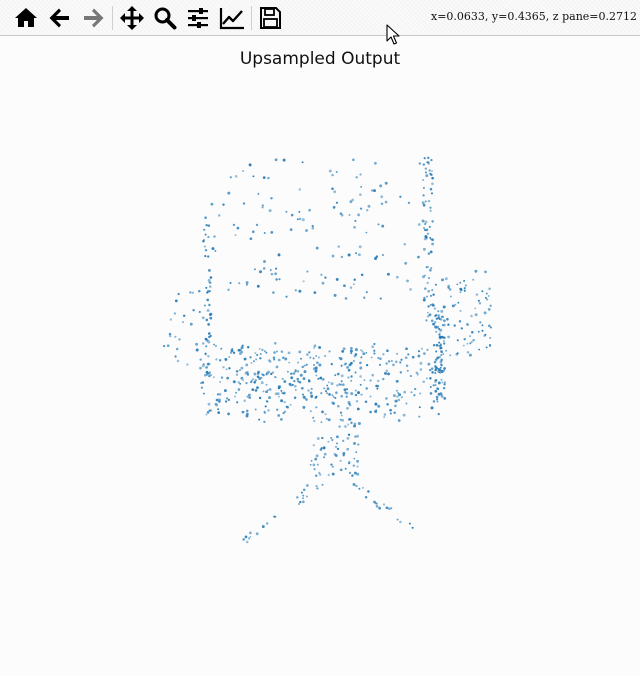 This screenshot has height=676, width=640. I want to click on home-button, so click(26, 18).